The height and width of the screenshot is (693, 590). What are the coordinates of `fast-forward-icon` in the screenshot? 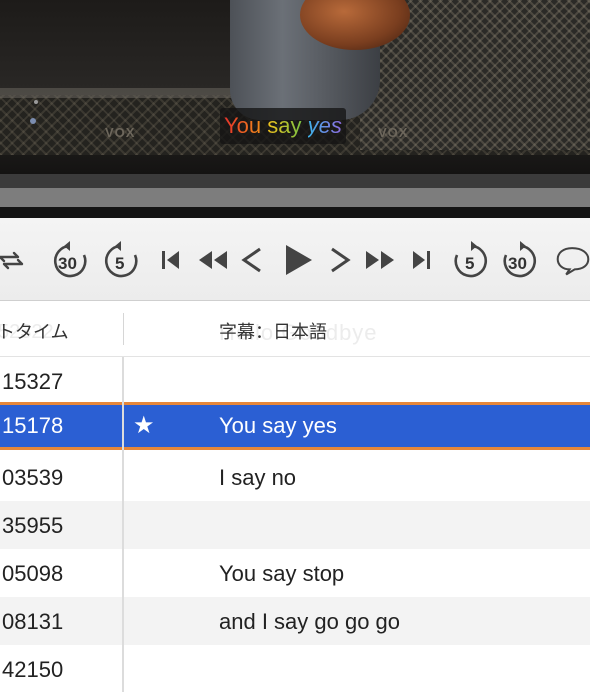 It's located at (380, 260).